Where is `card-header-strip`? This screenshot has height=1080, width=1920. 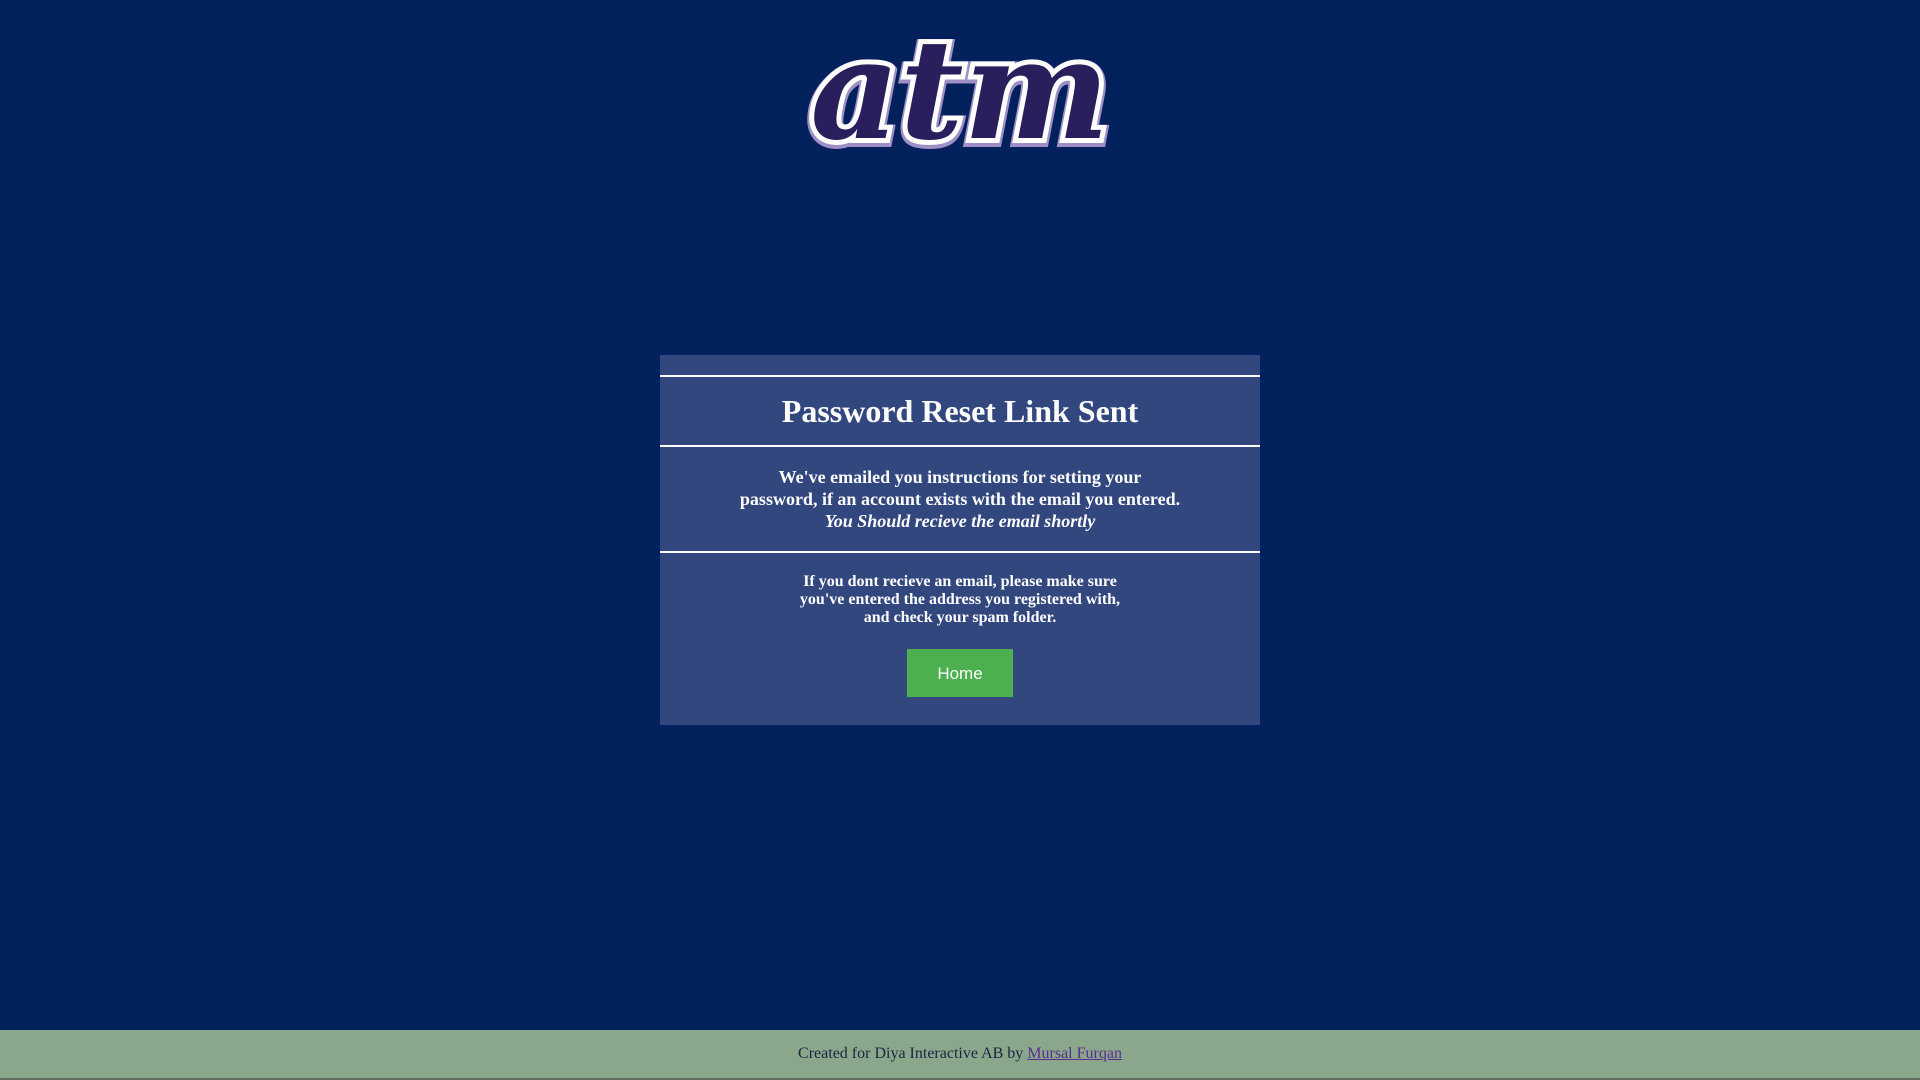 card-header-strip is located at coordinates (960, 366).